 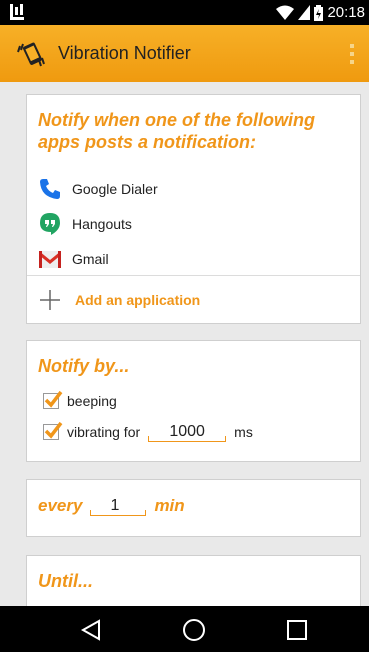 I want to click on gmail-icon, so click(x=50, y=259).